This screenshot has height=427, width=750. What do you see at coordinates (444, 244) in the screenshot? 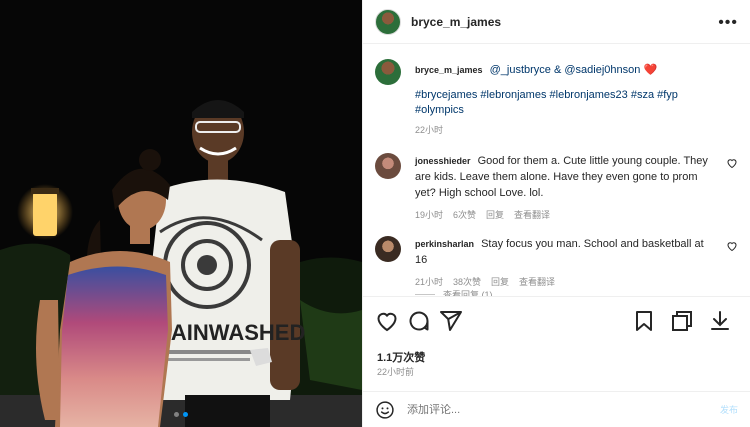
I see `commenter-username: perkinsharlan` at bounding box center [444, 244].